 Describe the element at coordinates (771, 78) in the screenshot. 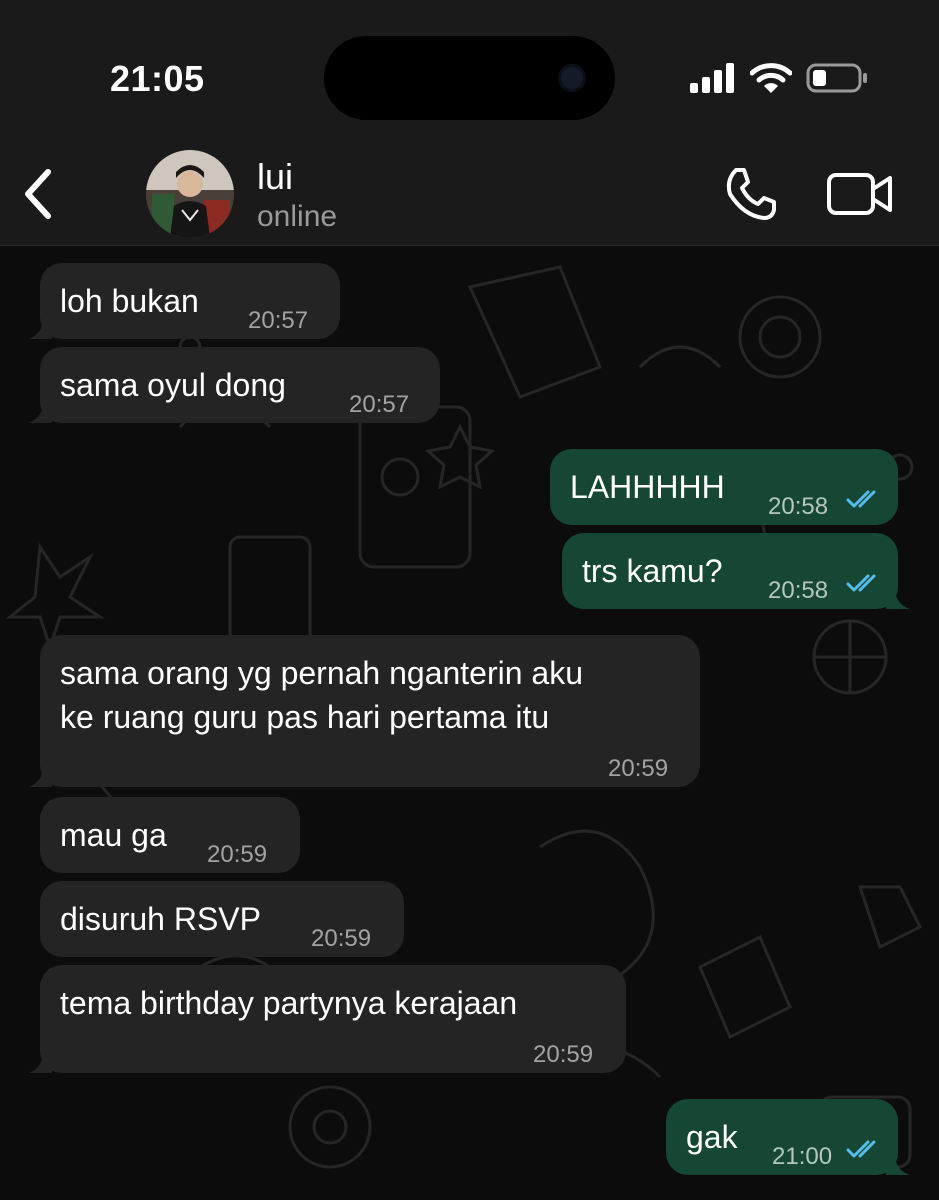

I see `wifi-icon` at that location.